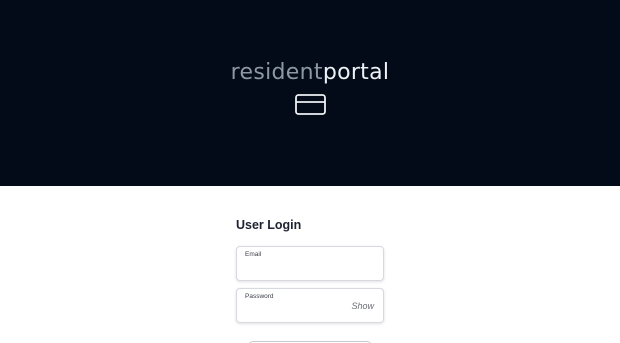 Image resolution: width=620 pixels, height=343 pixels. I want to click on email-field-container: Email, so click(310, 263).